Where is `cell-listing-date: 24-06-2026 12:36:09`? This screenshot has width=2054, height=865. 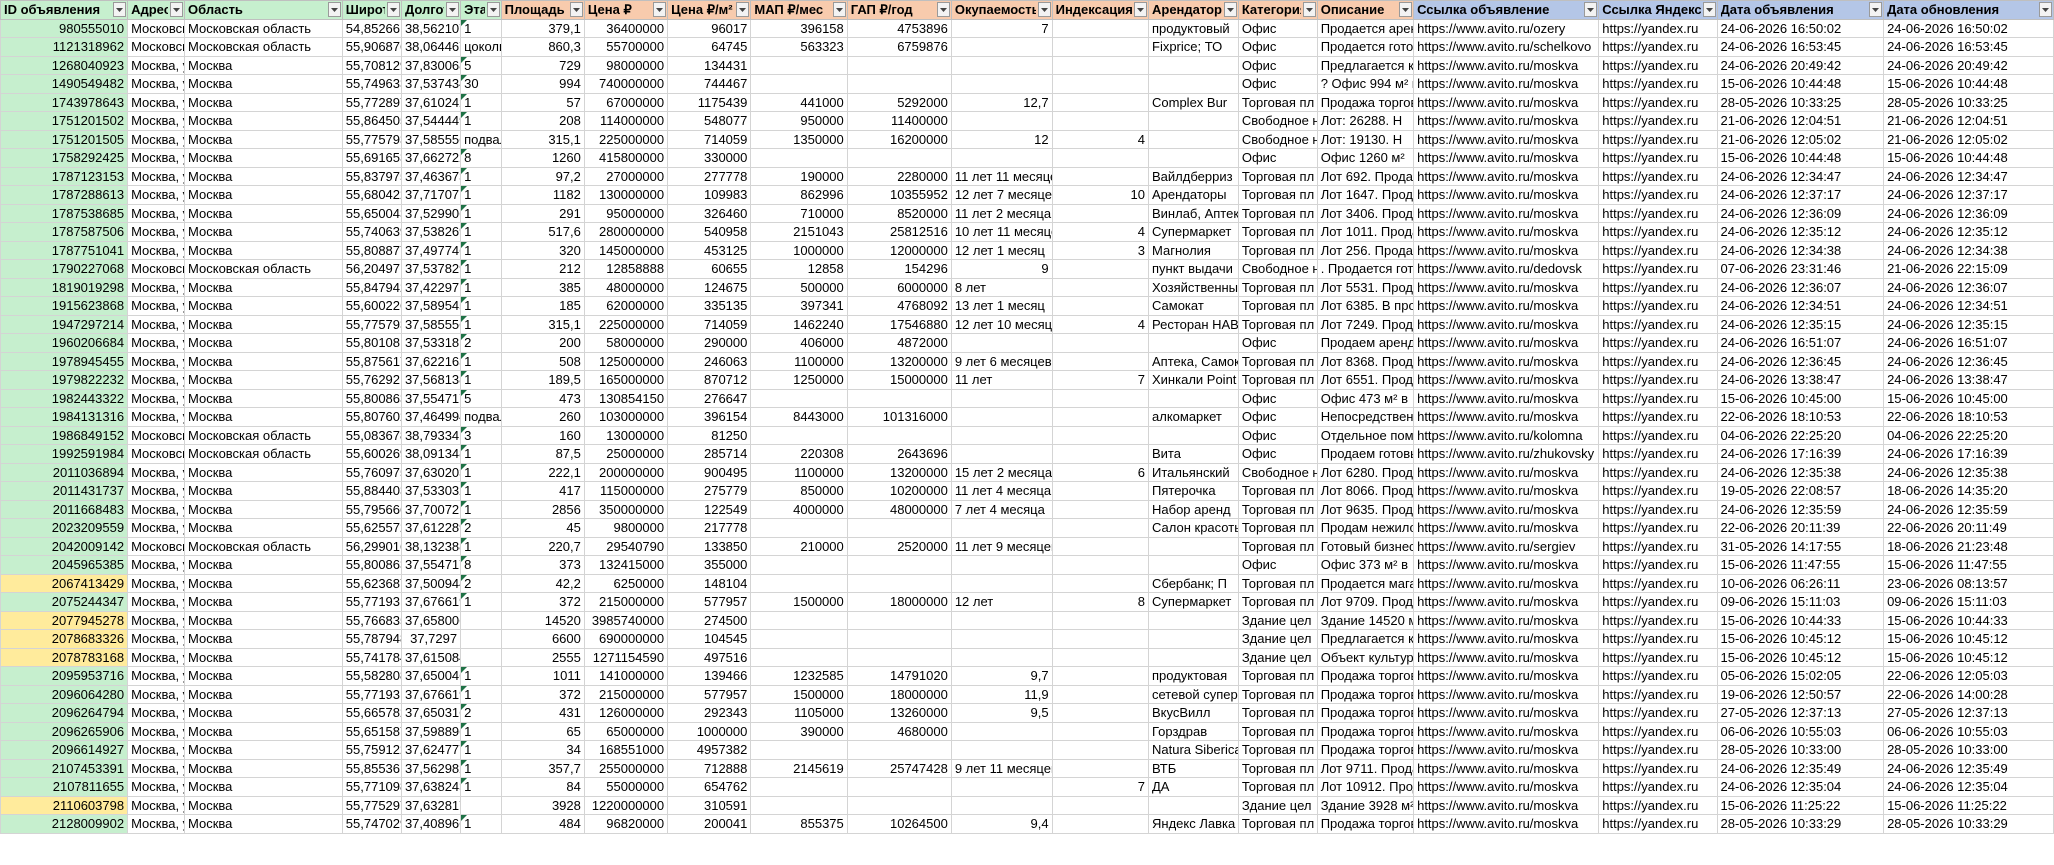 cell-listing-date: 24-06-2026 12:36:09 is located at coordinates (1800, 213).